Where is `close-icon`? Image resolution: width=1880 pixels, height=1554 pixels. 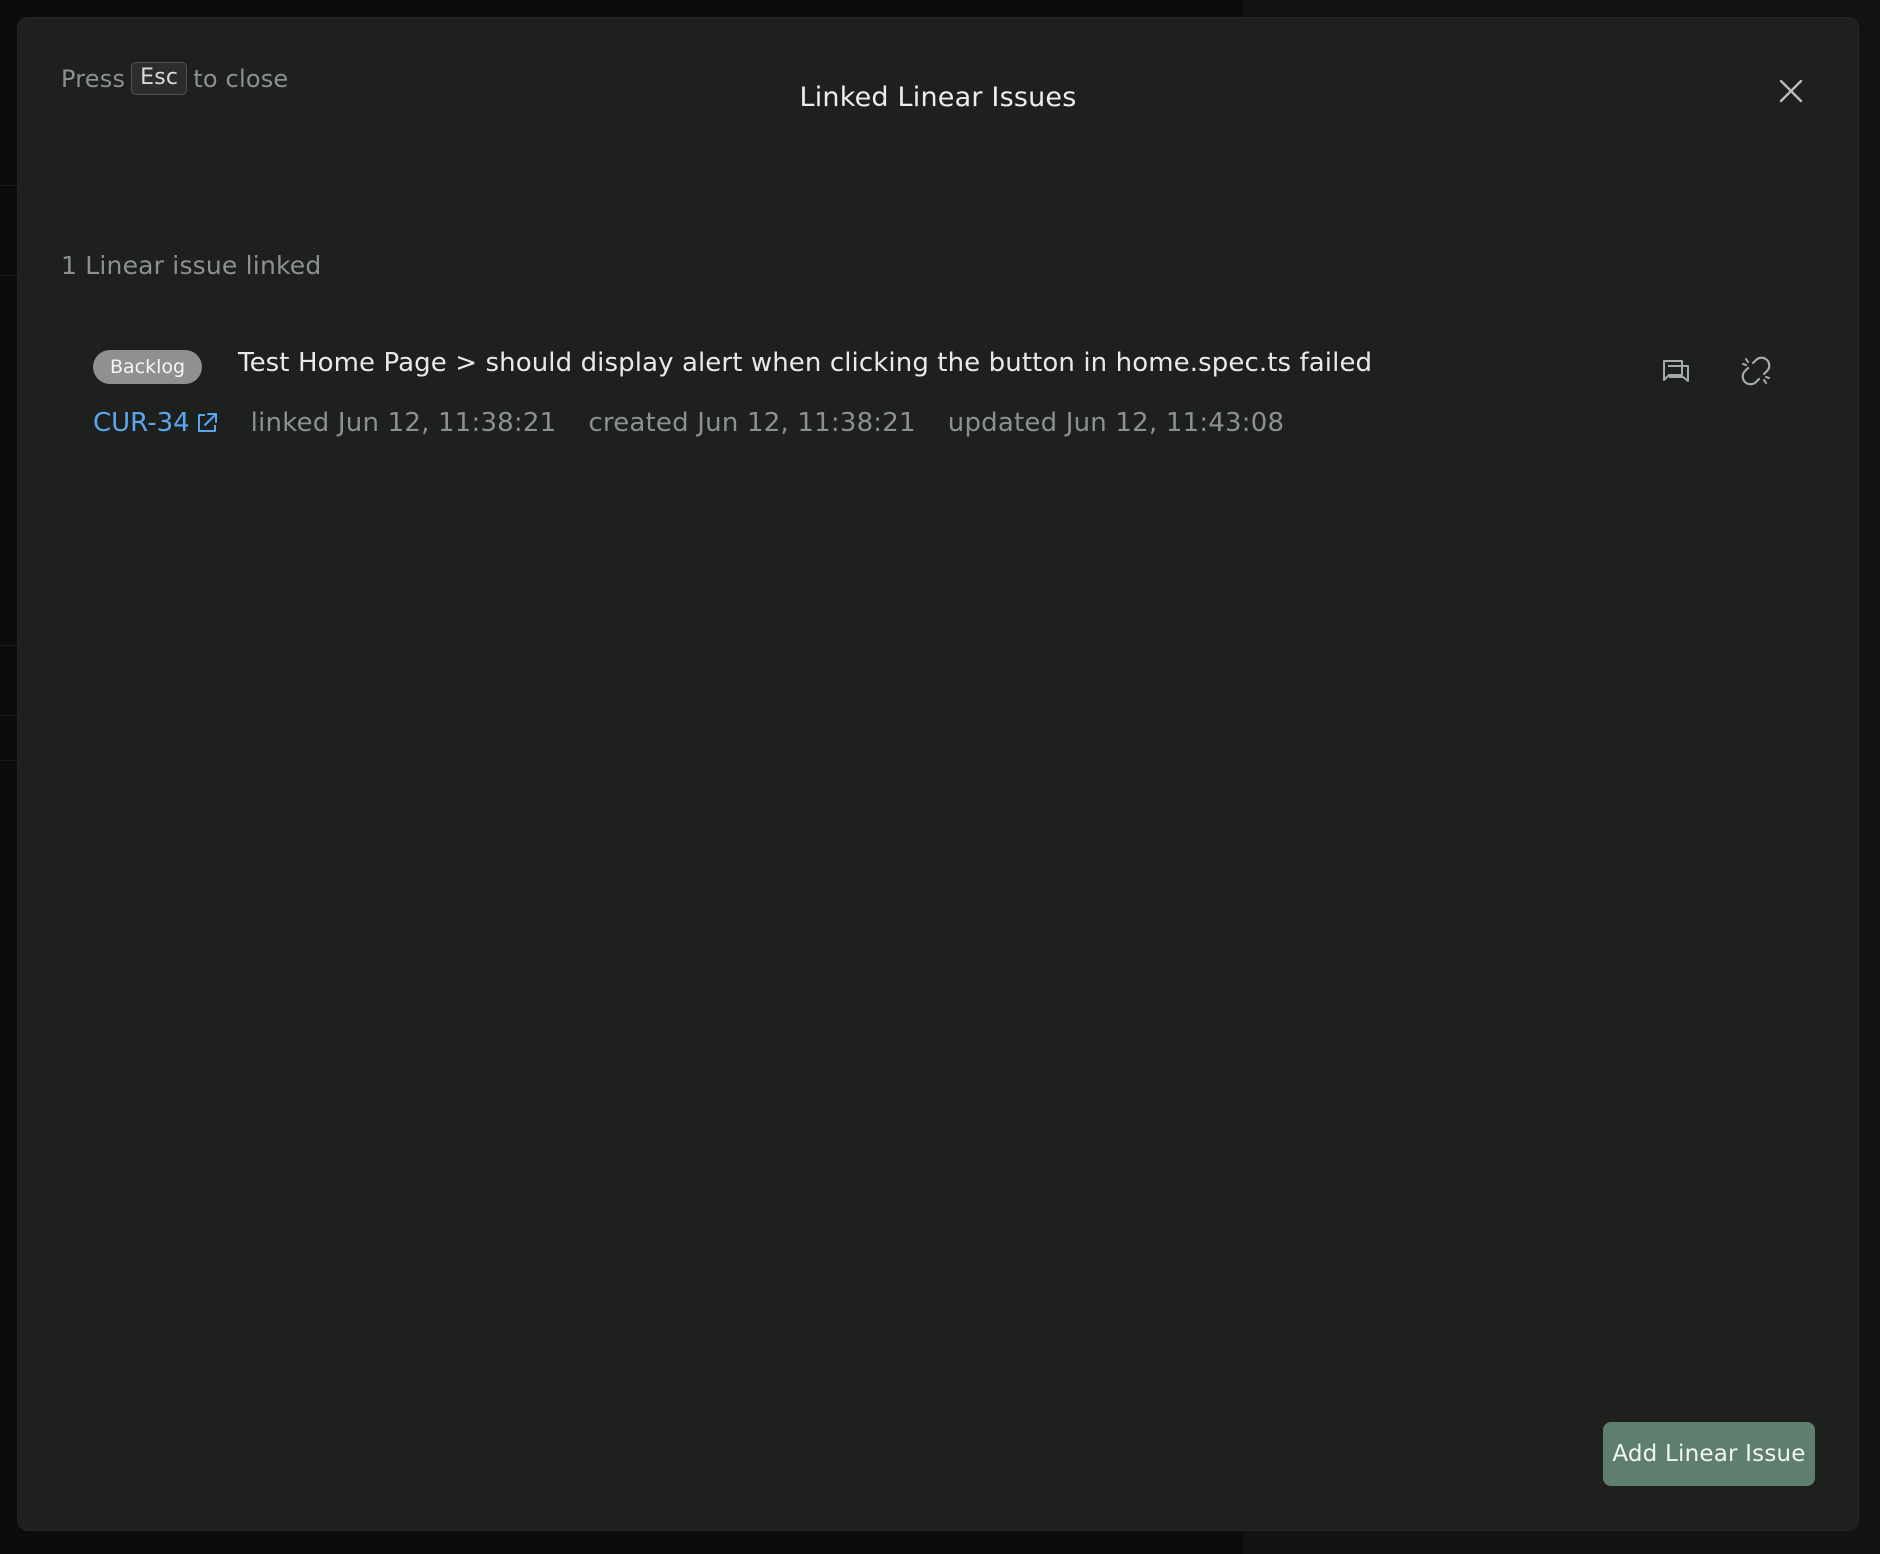
close-icon is located at coordinates (1791, 91).